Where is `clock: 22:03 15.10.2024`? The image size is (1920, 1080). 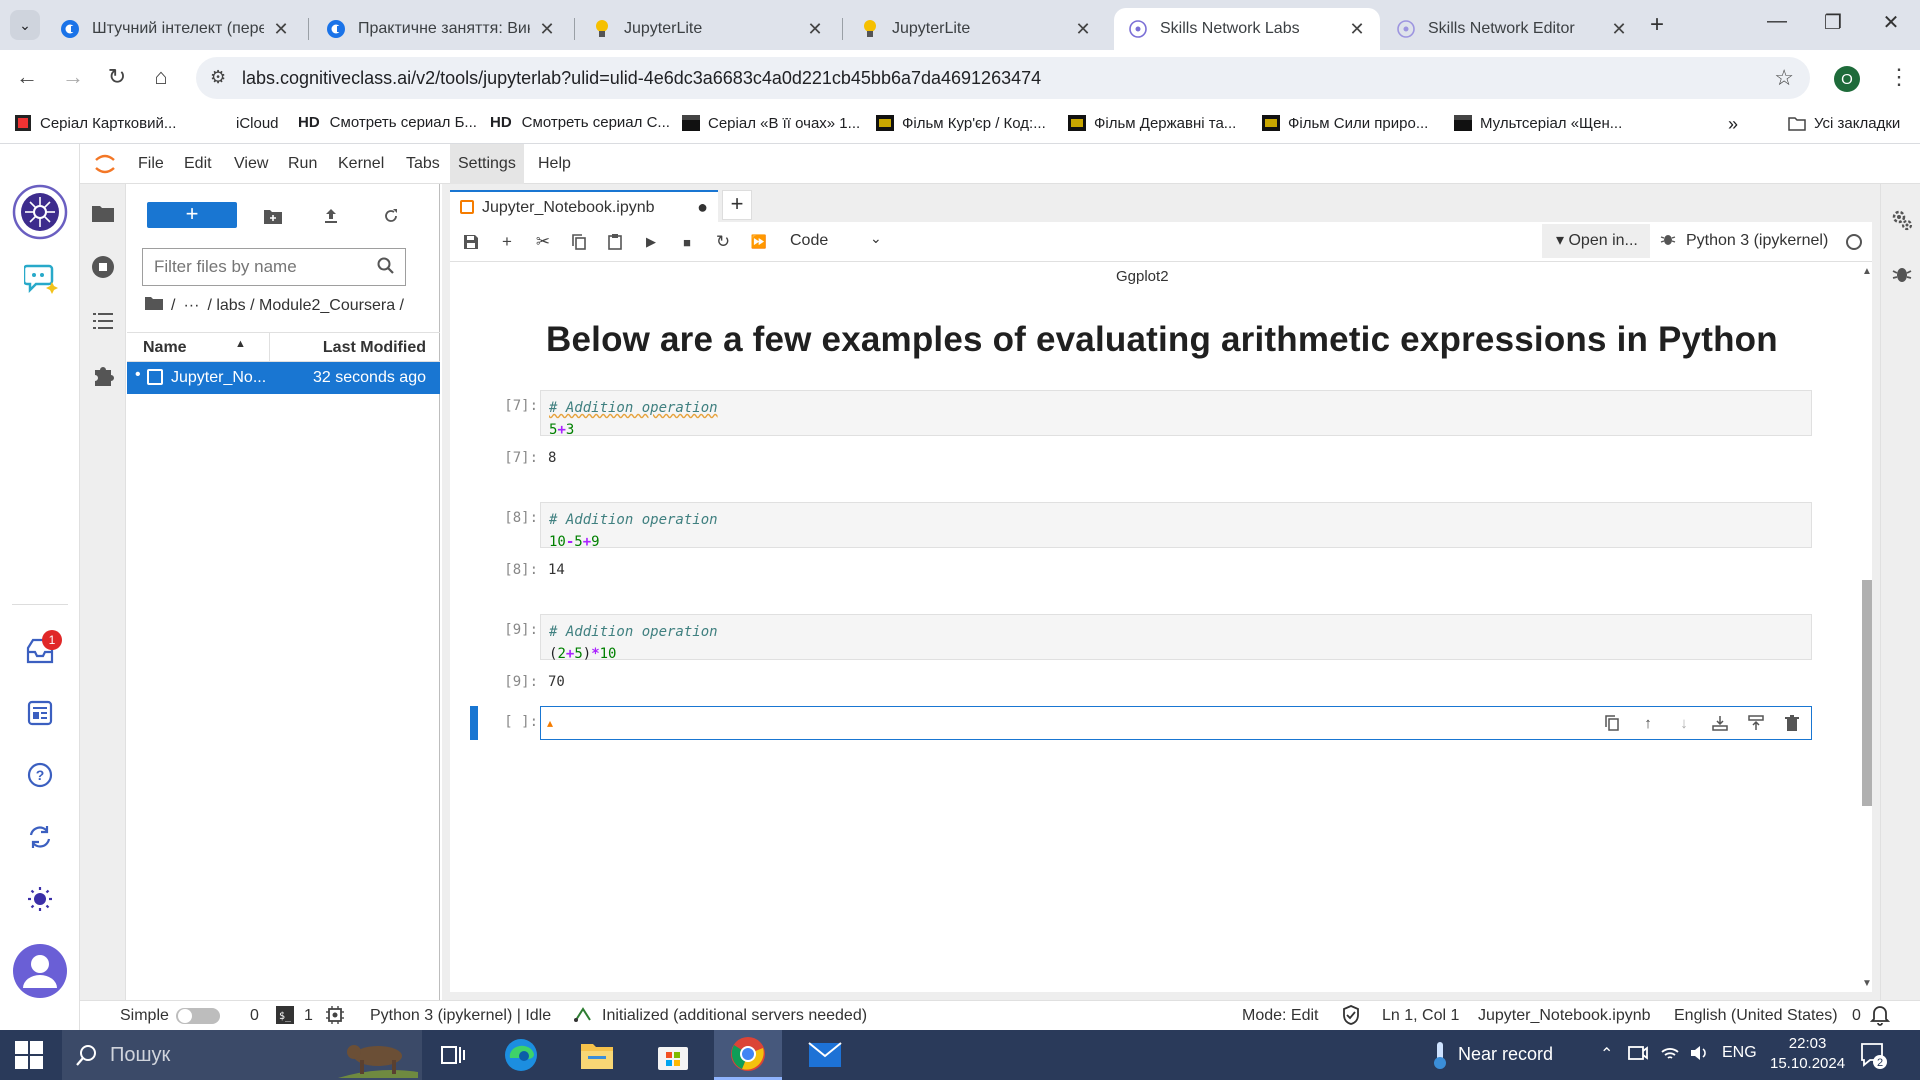
clock: 22:03 15.10.2024 is located at coordinates (1807, 1054).